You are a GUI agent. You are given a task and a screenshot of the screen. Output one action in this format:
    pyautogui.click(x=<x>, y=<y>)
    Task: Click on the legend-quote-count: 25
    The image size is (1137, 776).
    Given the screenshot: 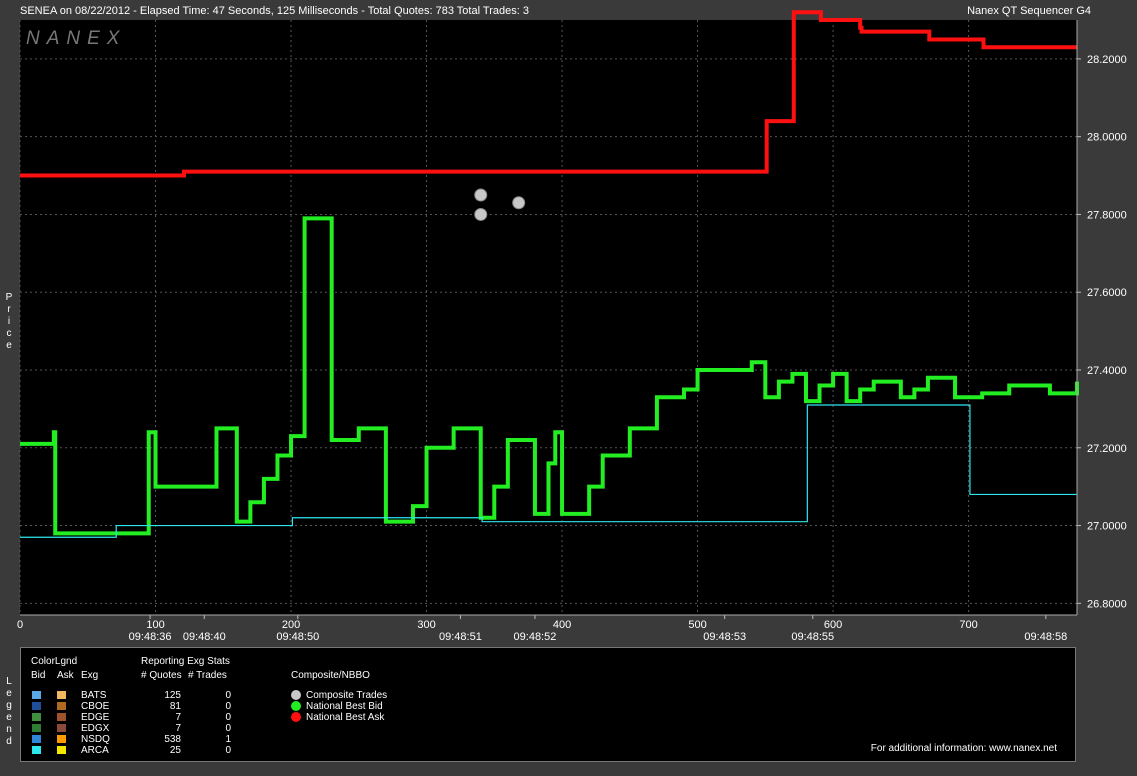 What is the action you would take?
    pyautogui.click(x=175, y=750)
    